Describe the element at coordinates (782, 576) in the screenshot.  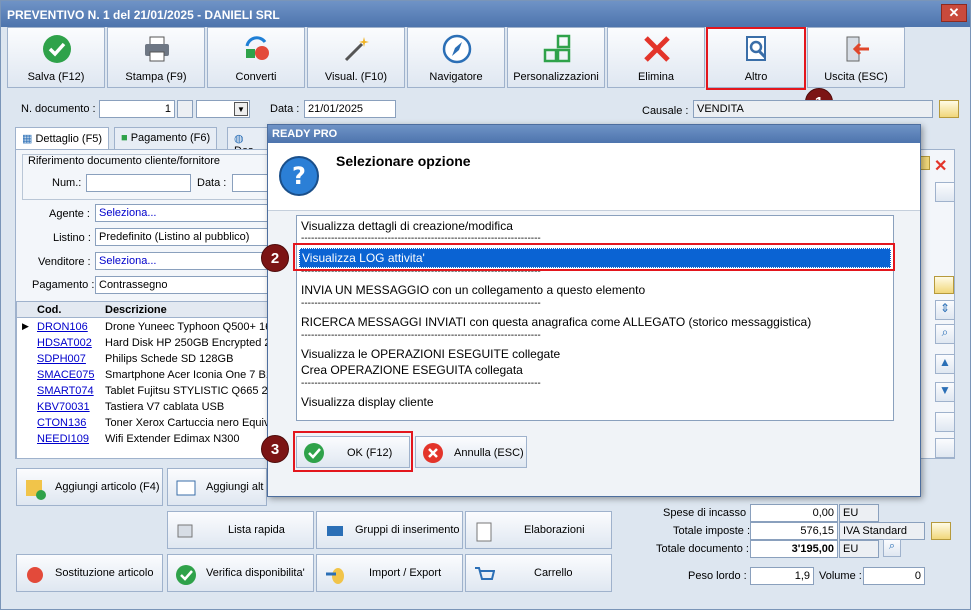
I see `peso-input: 1,9` at that location.